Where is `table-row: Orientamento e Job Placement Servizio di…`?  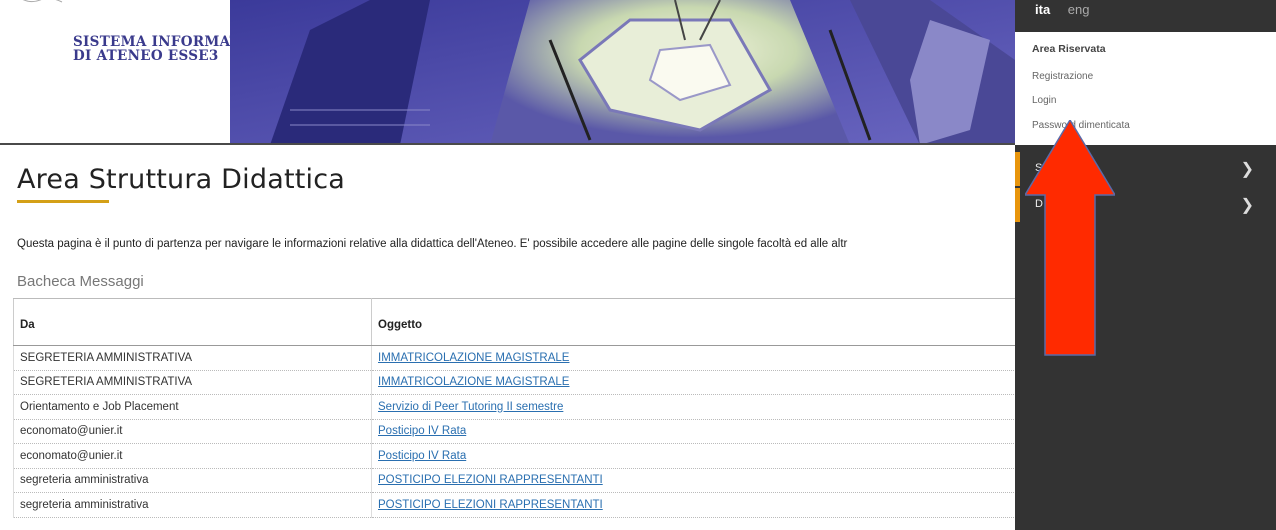
table-row: Orientamento e Job Placement Servizio di… is located at coordinates (515, 407).